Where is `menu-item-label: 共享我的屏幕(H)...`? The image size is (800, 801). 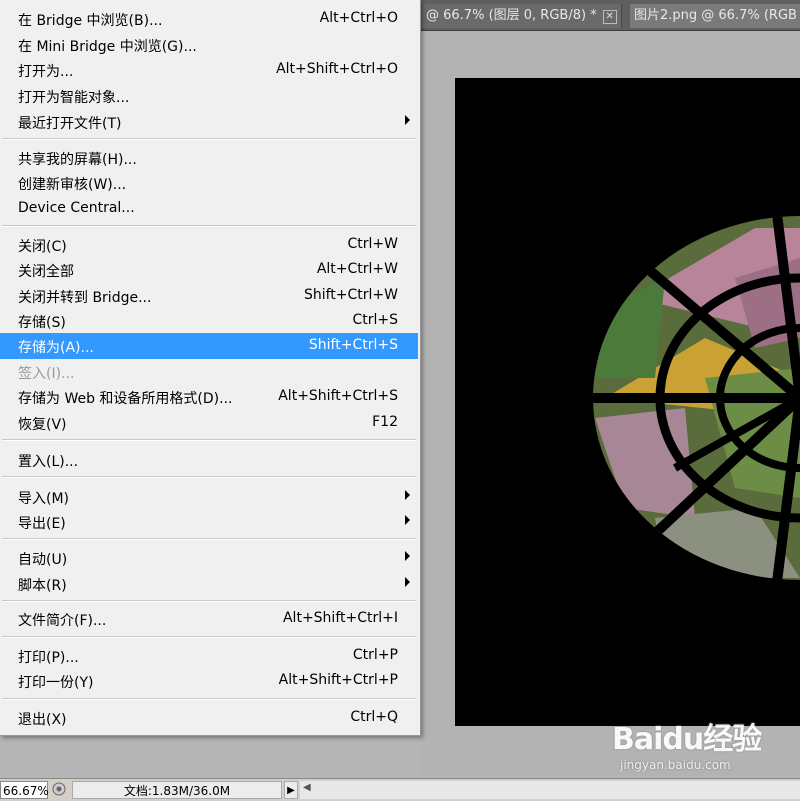 menu-item-label: 共享我的屏幕(H)... is located at coordinates (77, 160).